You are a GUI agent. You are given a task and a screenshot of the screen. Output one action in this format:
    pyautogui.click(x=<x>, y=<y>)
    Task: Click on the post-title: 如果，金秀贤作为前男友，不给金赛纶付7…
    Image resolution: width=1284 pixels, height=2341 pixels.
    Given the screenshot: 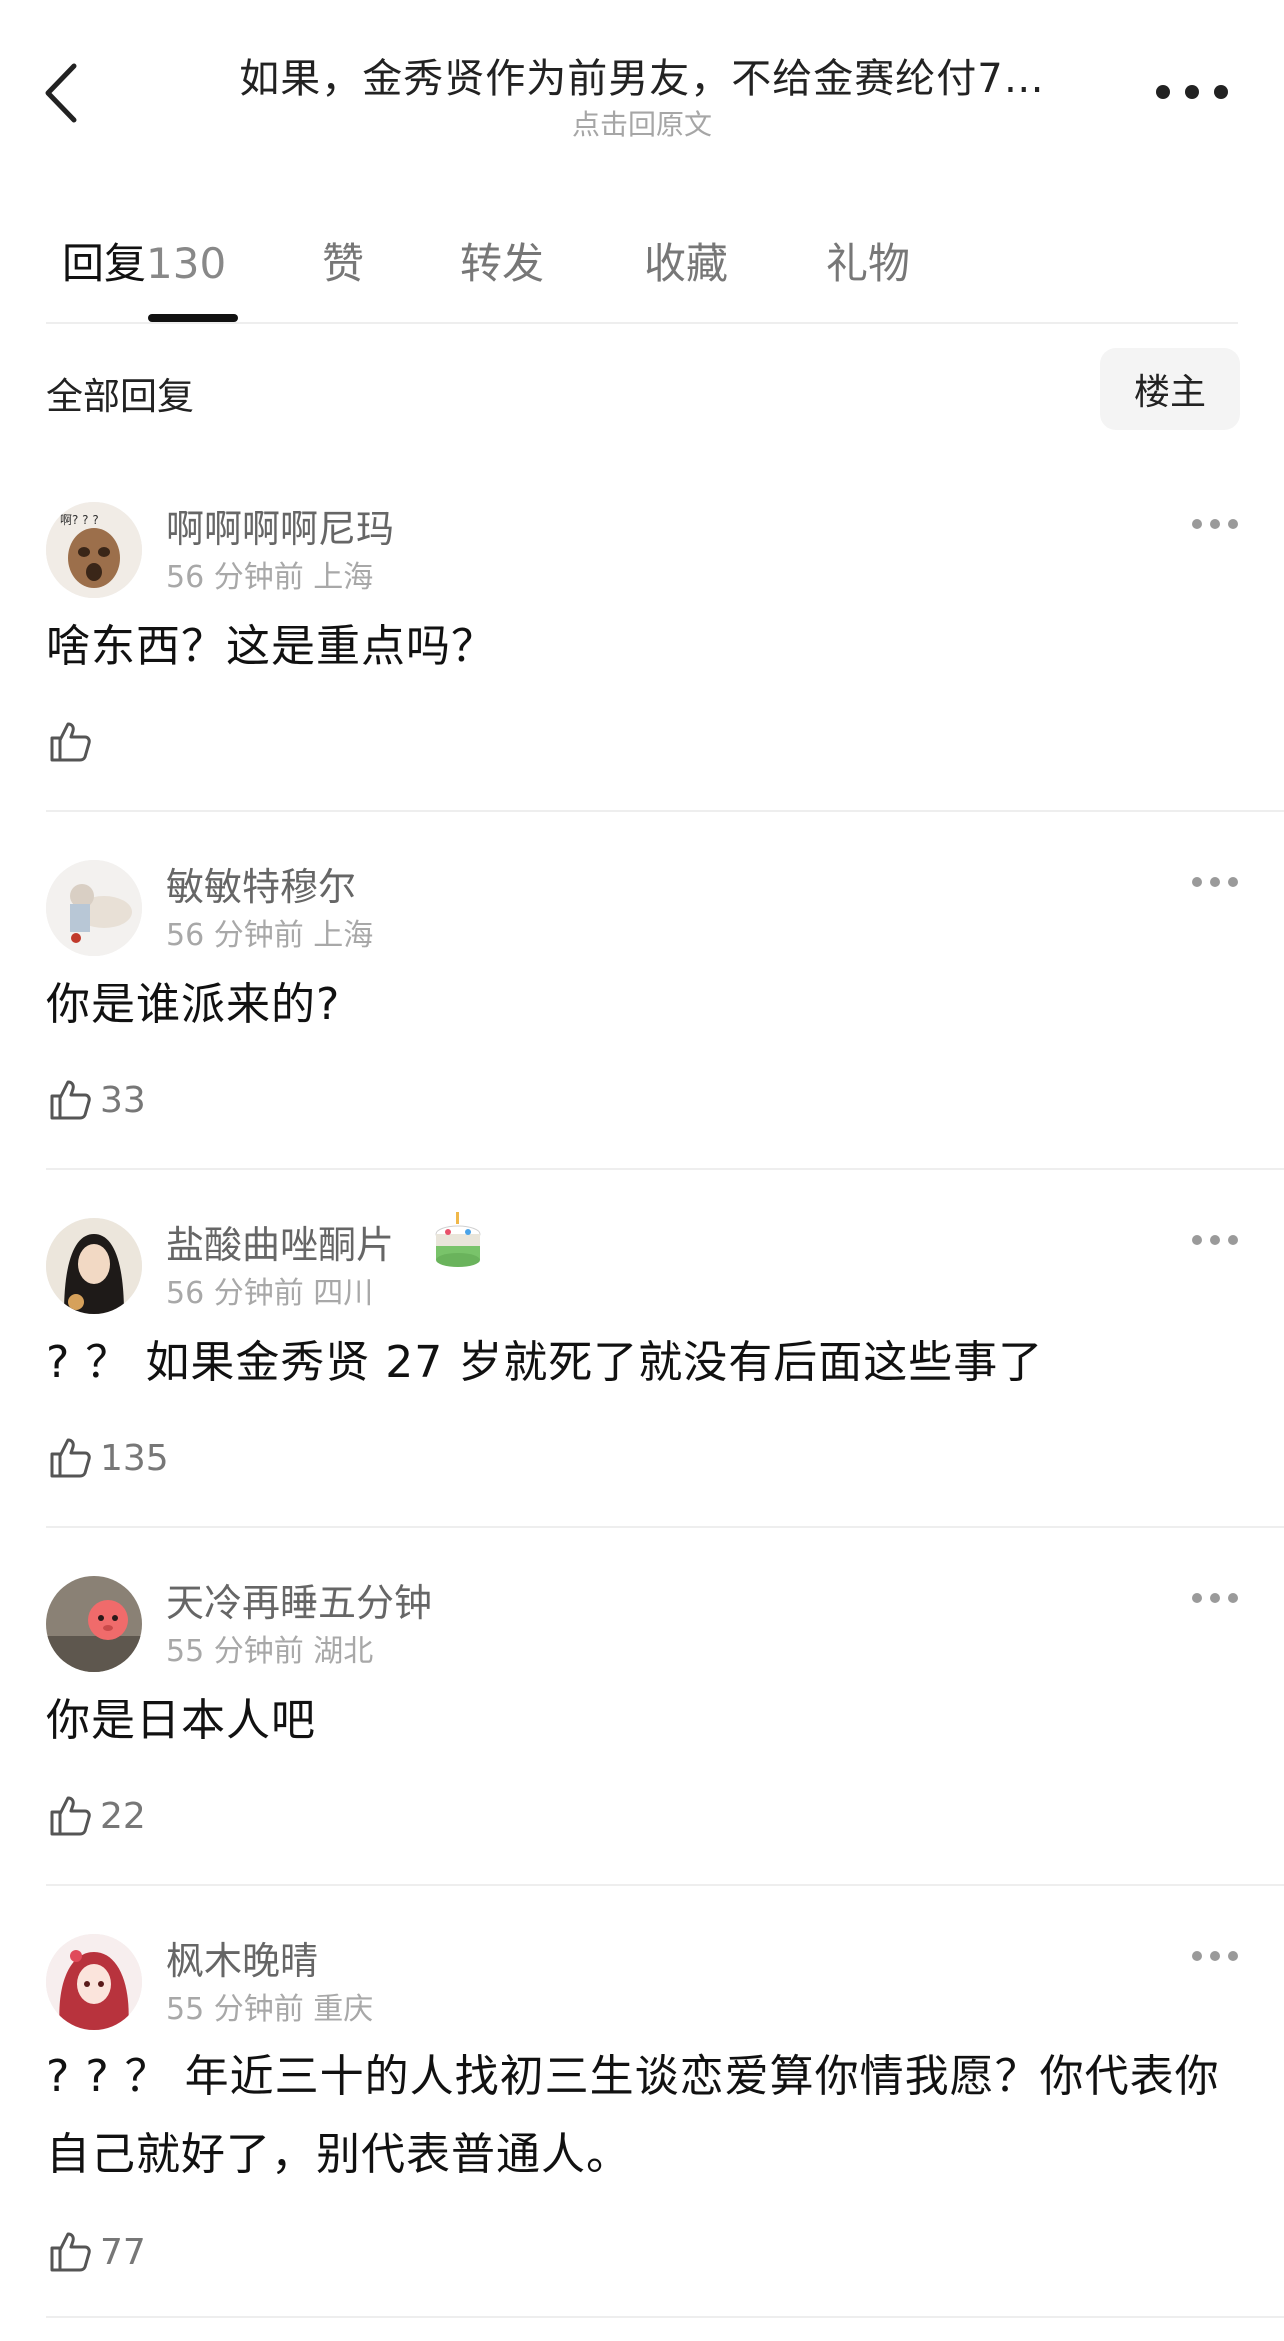 What is the action you would take?
    pyautogui.click(x=642, y=75)
    